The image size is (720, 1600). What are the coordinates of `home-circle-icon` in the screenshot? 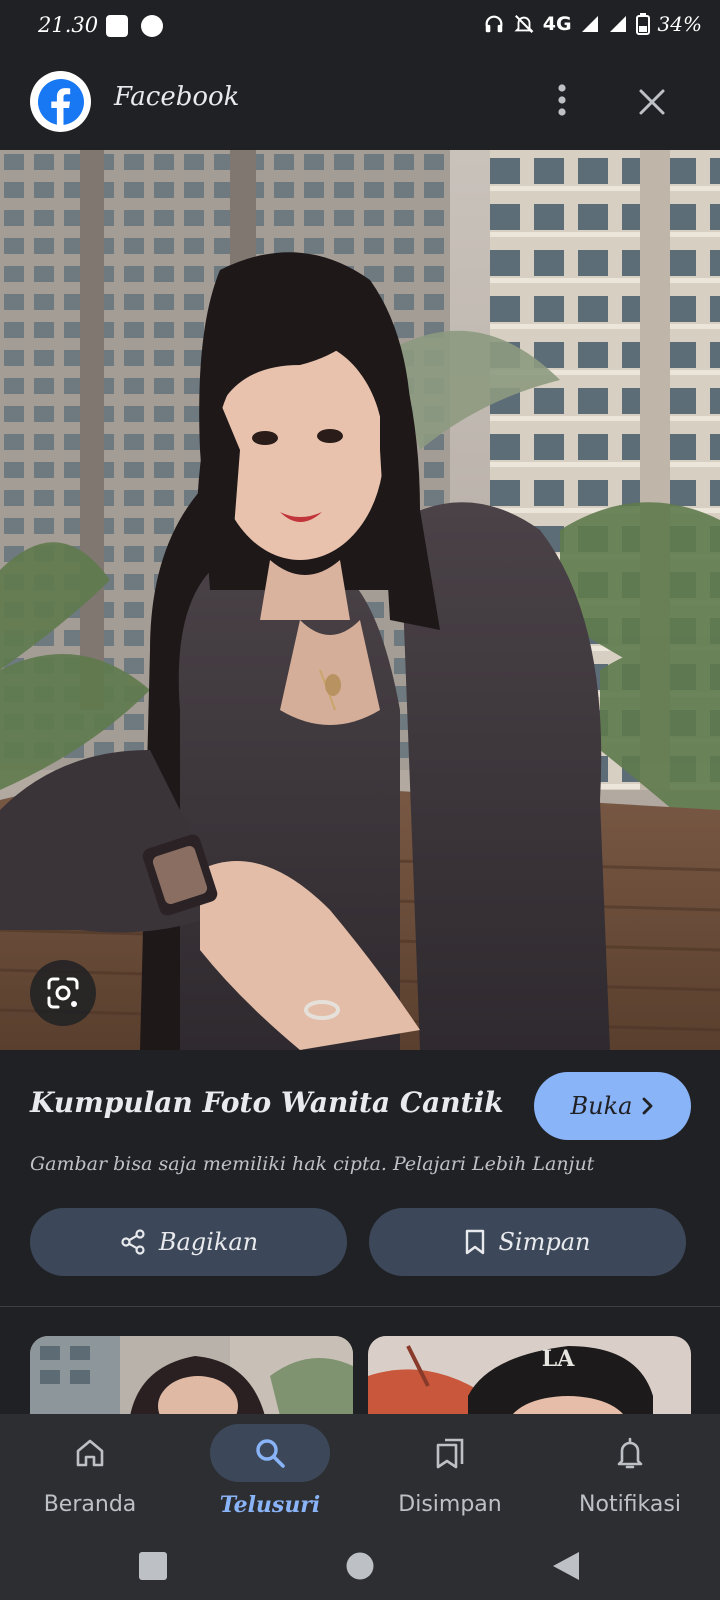 It's located at (360, 1566).